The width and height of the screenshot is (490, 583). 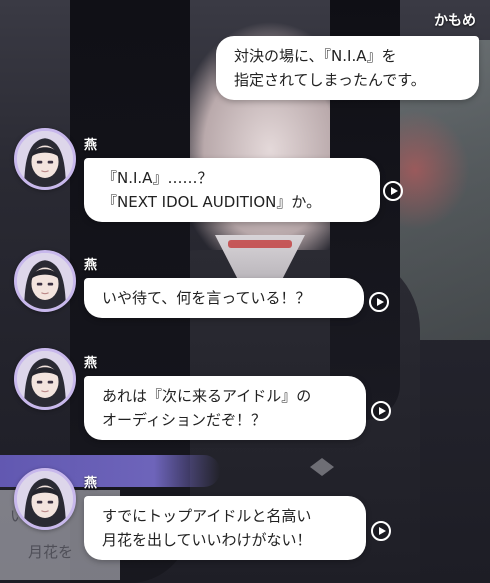 I want to click on message-bubble: あれは『次に来るアイドル』の オーディションだぞ！？, so click(x=225, y=408).